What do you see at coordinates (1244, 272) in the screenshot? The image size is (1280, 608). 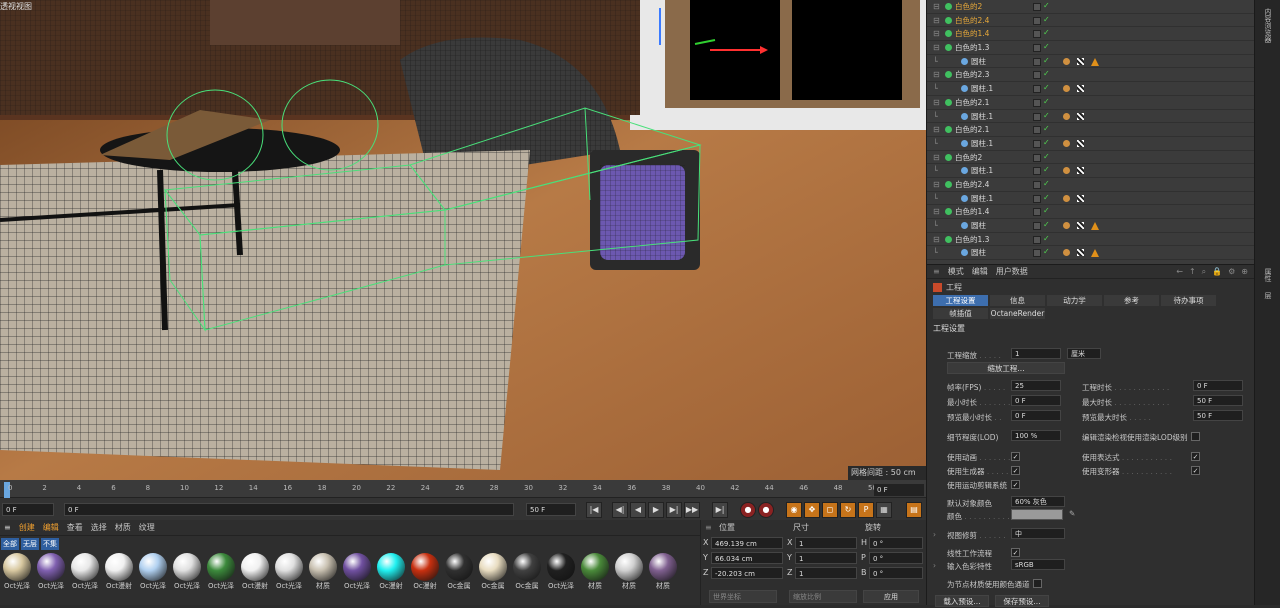 I see `add-icon: ⊕` at bounding box center [1244, 272].